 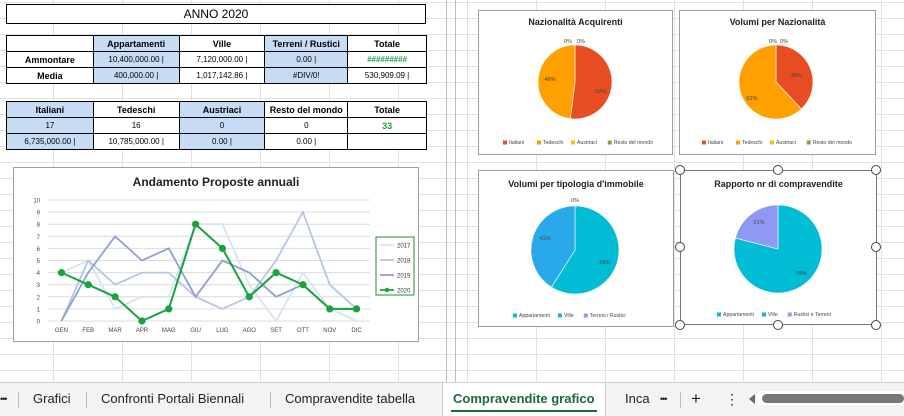 I want to click on pane-splitter-left, so click(x=446, y=191).